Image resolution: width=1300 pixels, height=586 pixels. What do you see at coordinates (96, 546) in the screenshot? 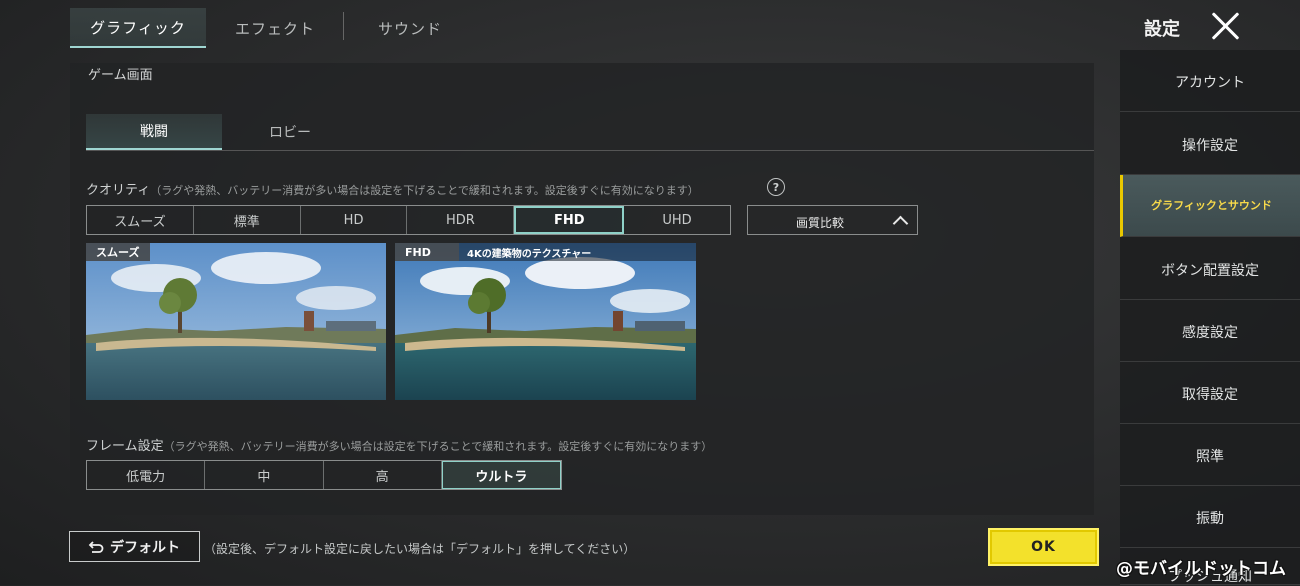
I see `undo-icon` at bounding box center [96, 546].